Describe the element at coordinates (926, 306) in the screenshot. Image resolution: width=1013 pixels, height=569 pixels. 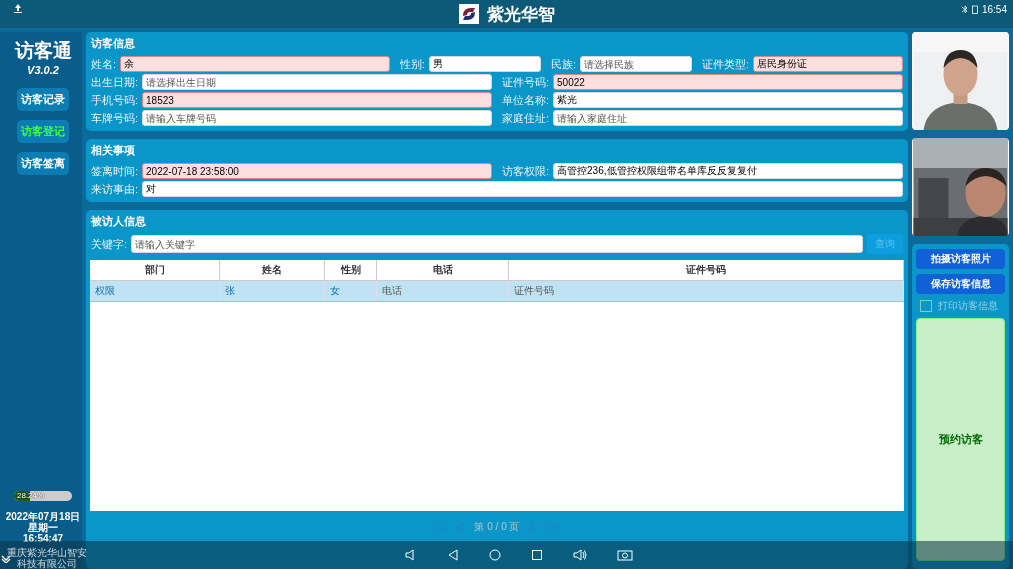
I see `print-checkbox` at that location.